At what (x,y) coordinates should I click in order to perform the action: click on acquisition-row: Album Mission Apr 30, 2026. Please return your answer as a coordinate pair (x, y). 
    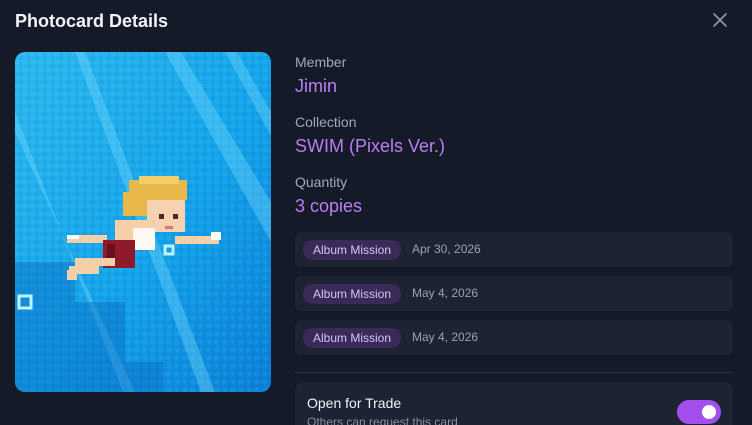
    Looking at the image, I should click on (514, 249).